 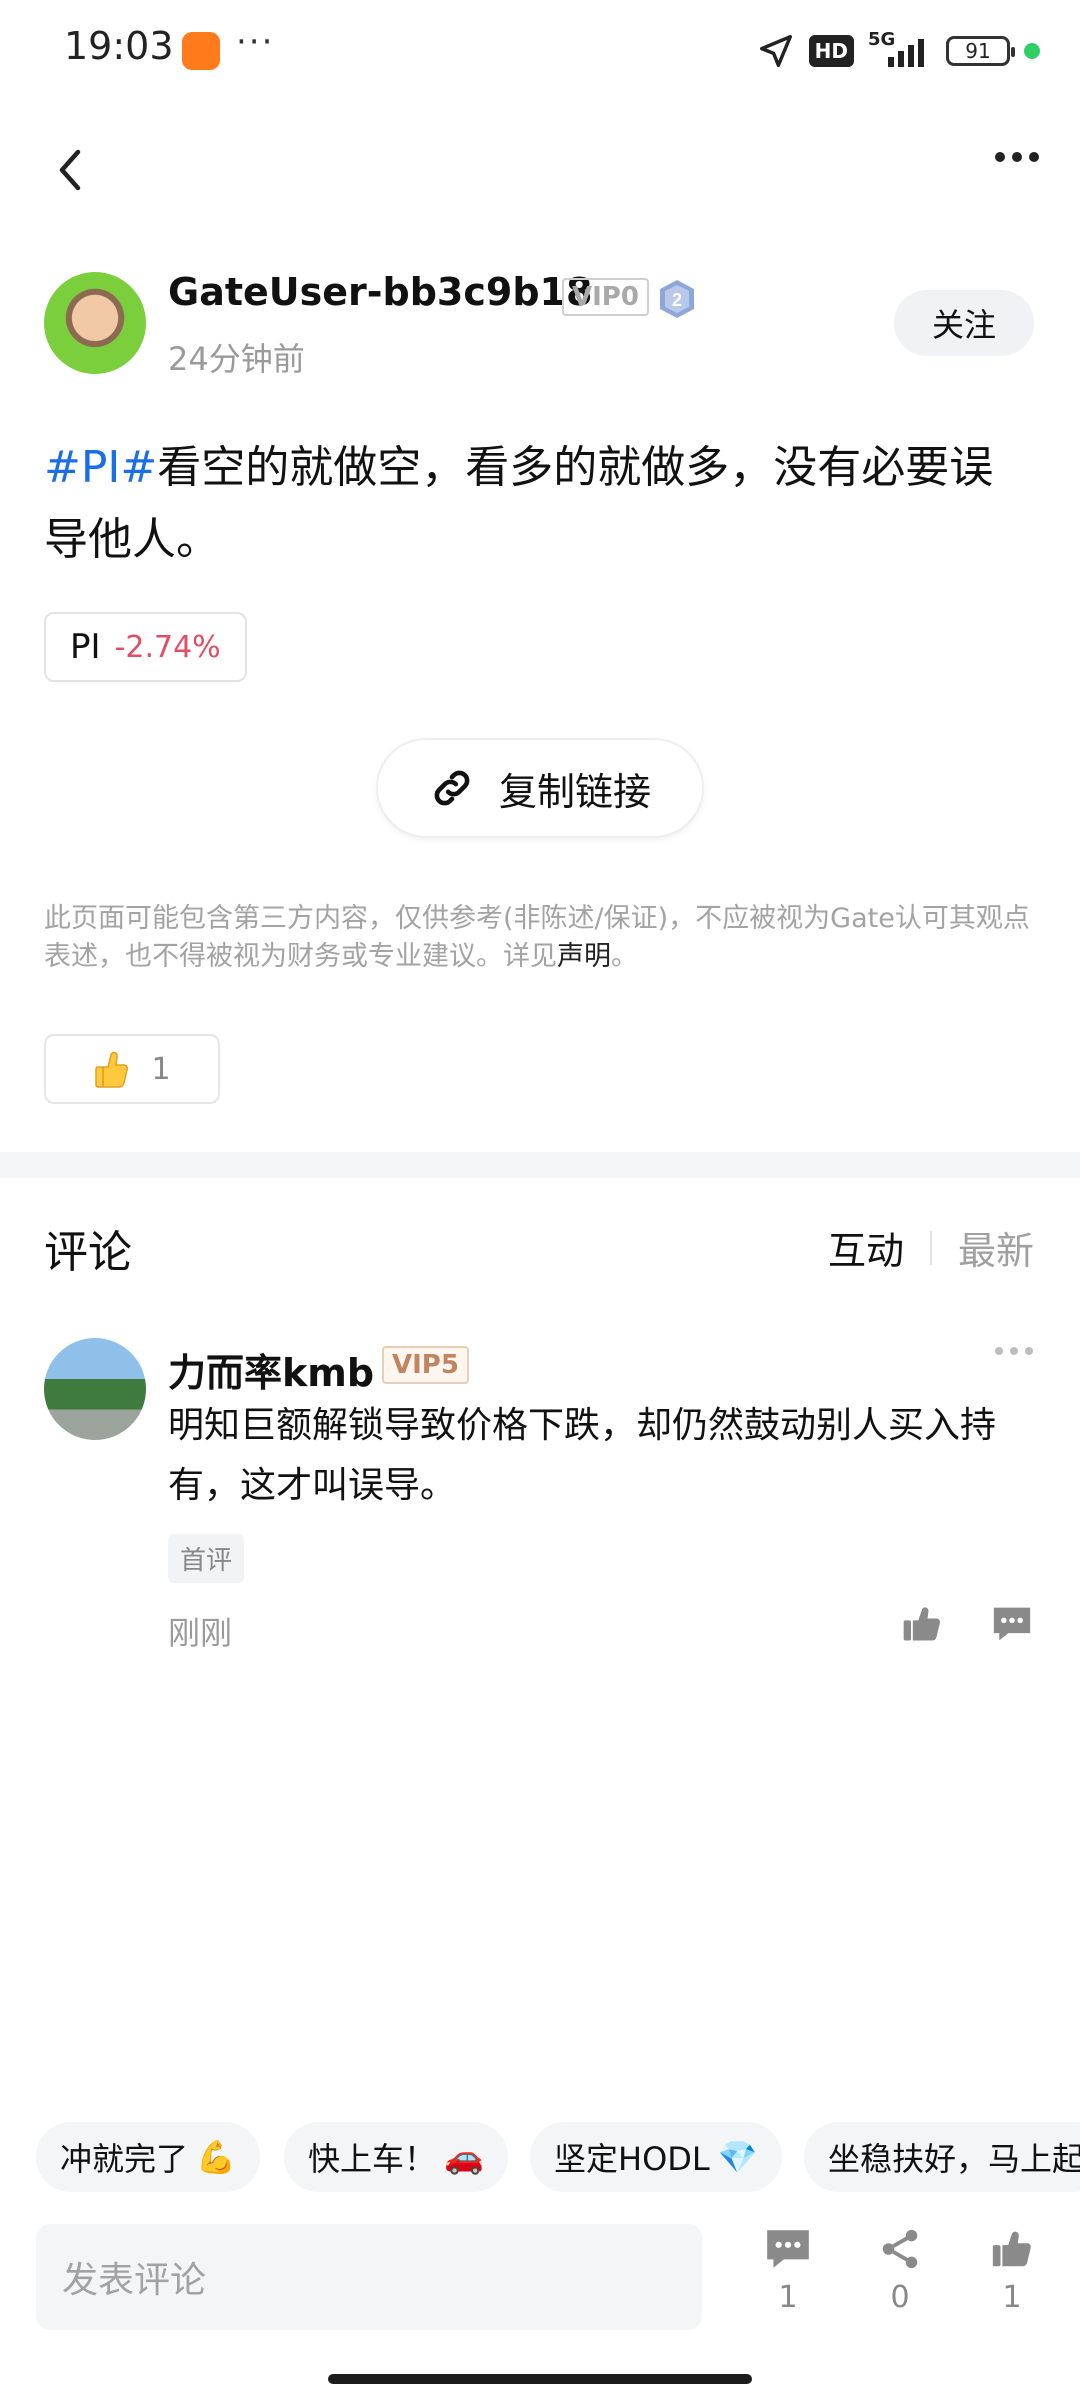 I want to click on comment-time: 刚刚, so click(x=200, y=1633).